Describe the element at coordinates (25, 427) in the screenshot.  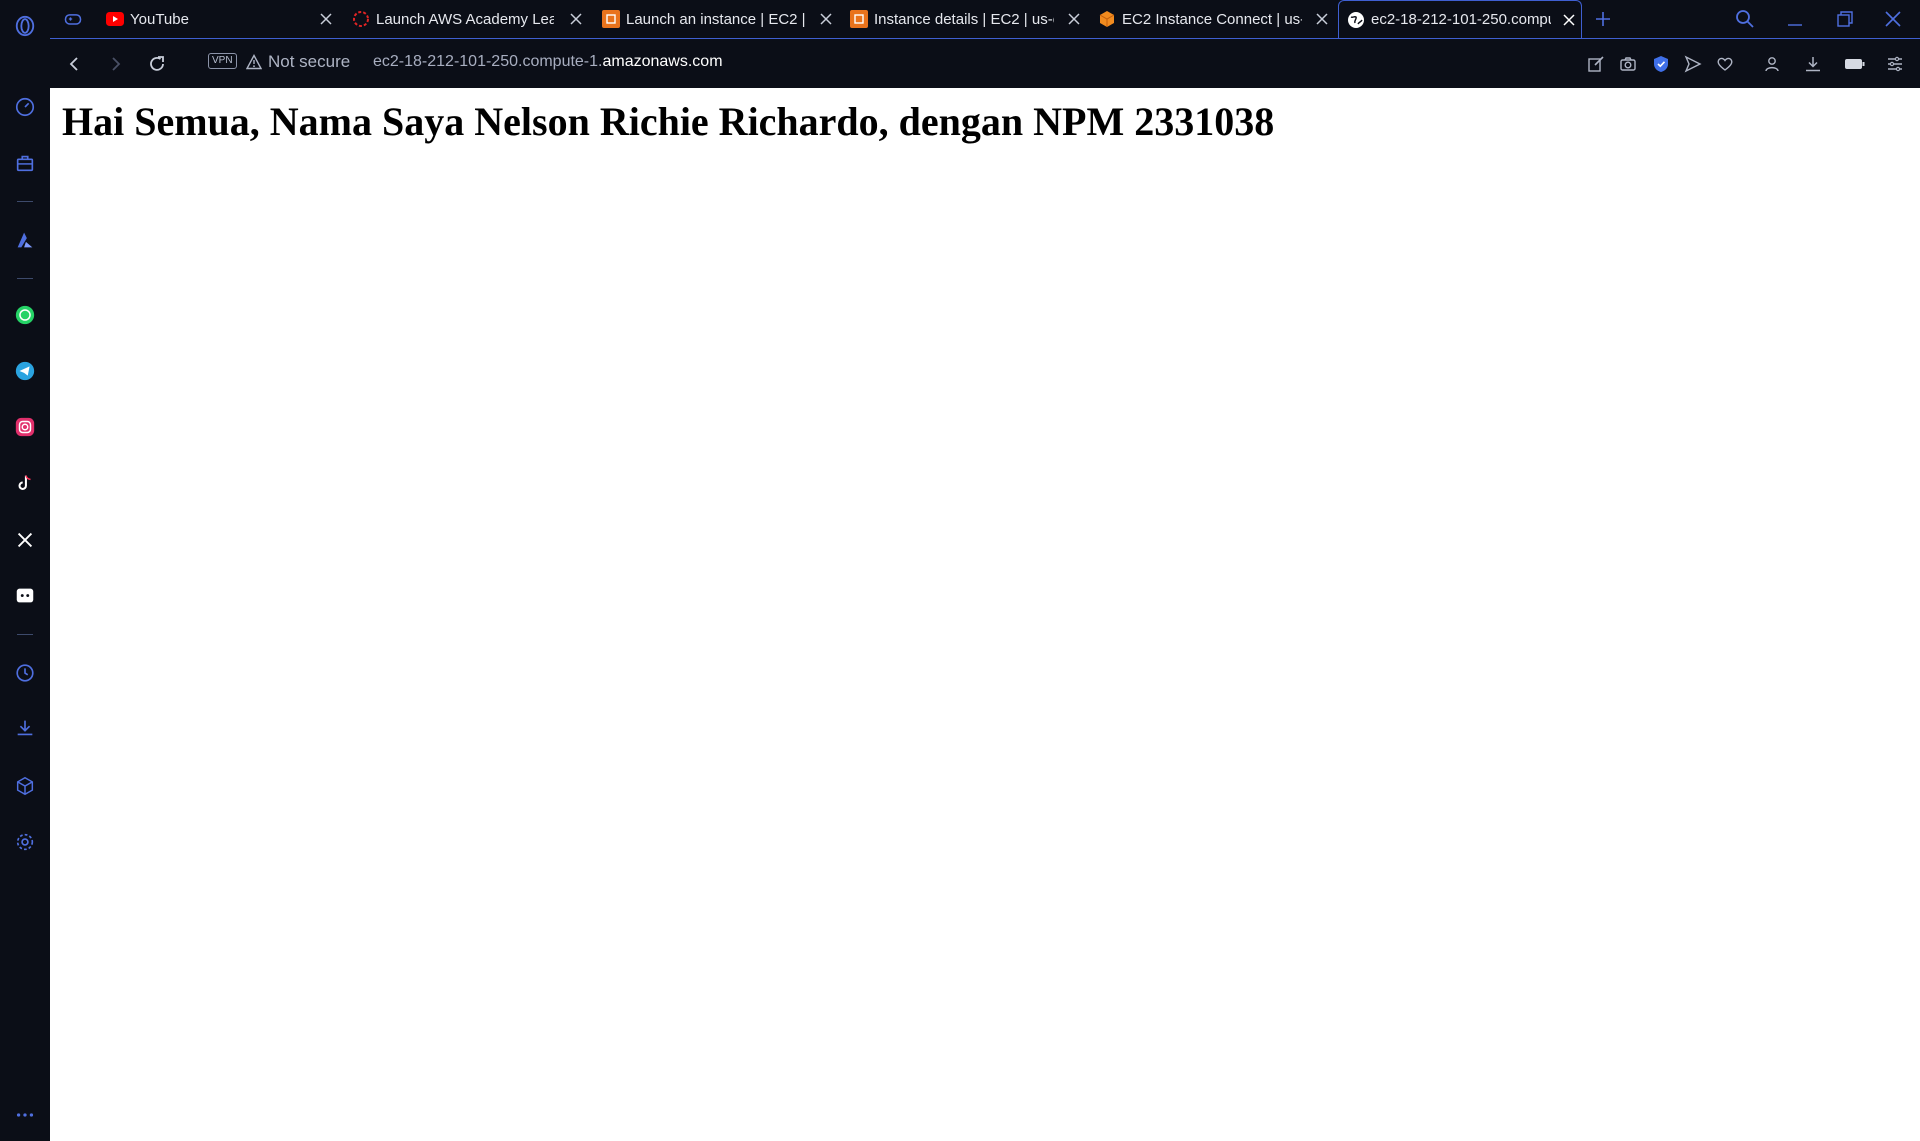
I see `instagram-icon` at that location.